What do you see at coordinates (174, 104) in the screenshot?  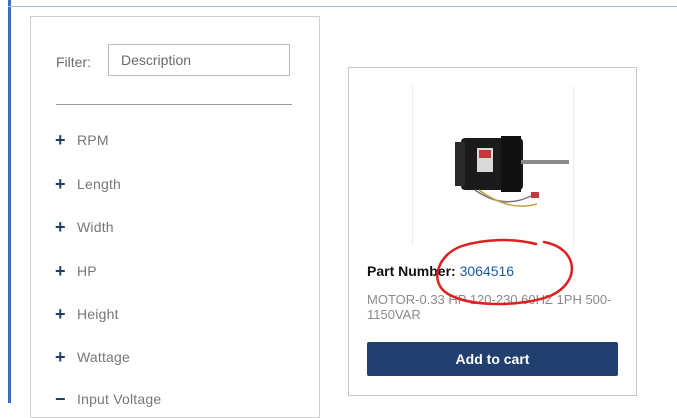 I see `sidebar-divider` at bounding box center [174, 104].